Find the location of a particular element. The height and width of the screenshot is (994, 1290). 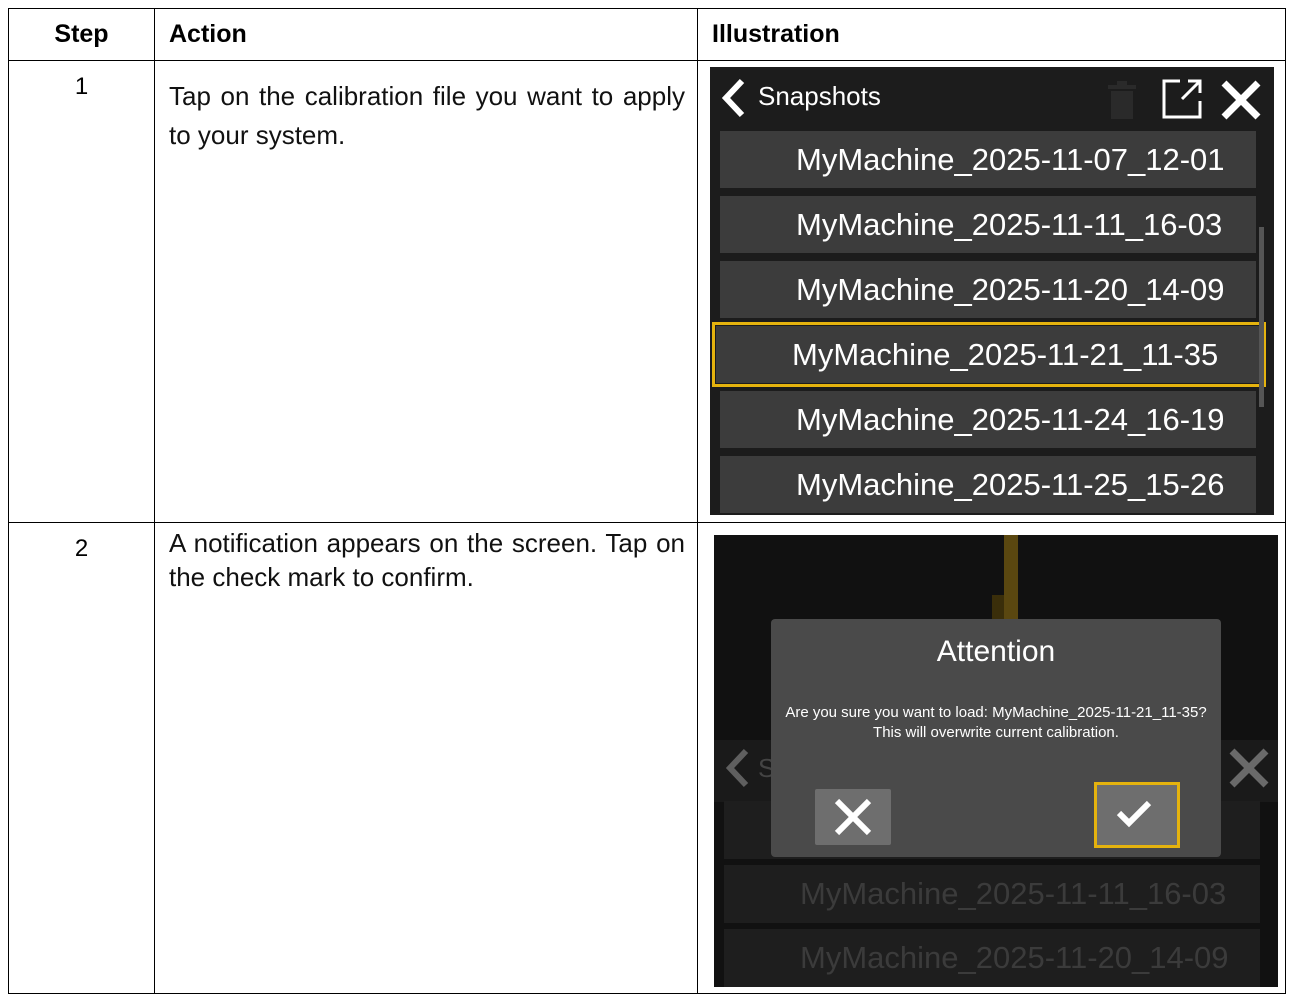

header-row: Step Action Illustration is located at coordinates (647, 34).